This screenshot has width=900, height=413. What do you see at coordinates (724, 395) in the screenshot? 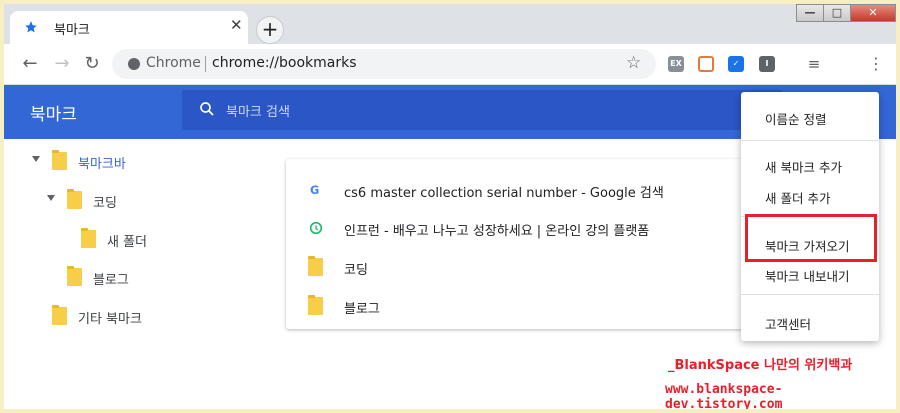
I see `watermark-url: www.blankspace-dev.tistory.com` at bounding box center [724, 395].